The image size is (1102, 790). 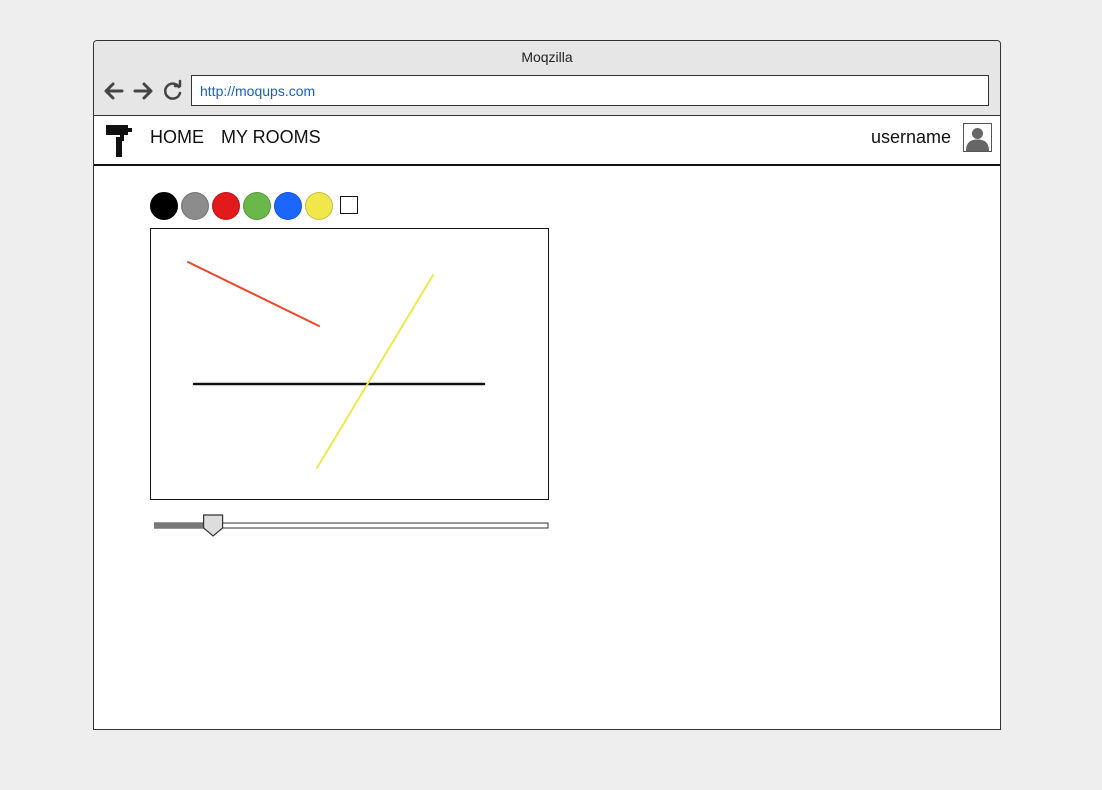 What do you see at coordinates (375, 371) in the screenshot?
I see `stroke-yellow-line` at bounding box center [375, 371].